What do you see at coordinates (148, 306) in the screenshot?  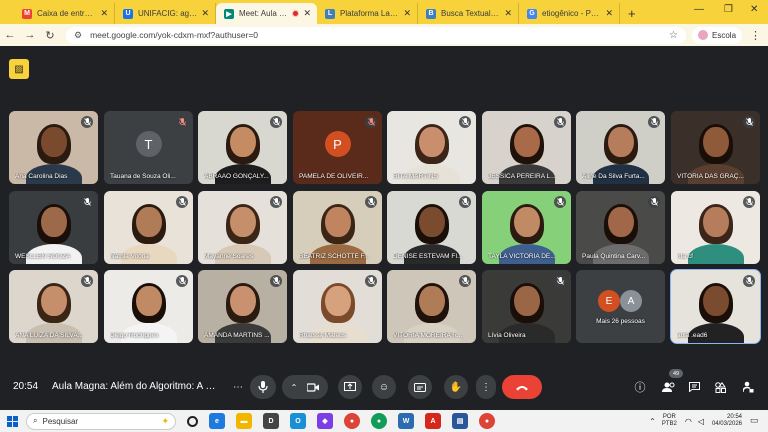 I see `participant-tile: Diego Rodrigues` at bounding box center [148, 306].